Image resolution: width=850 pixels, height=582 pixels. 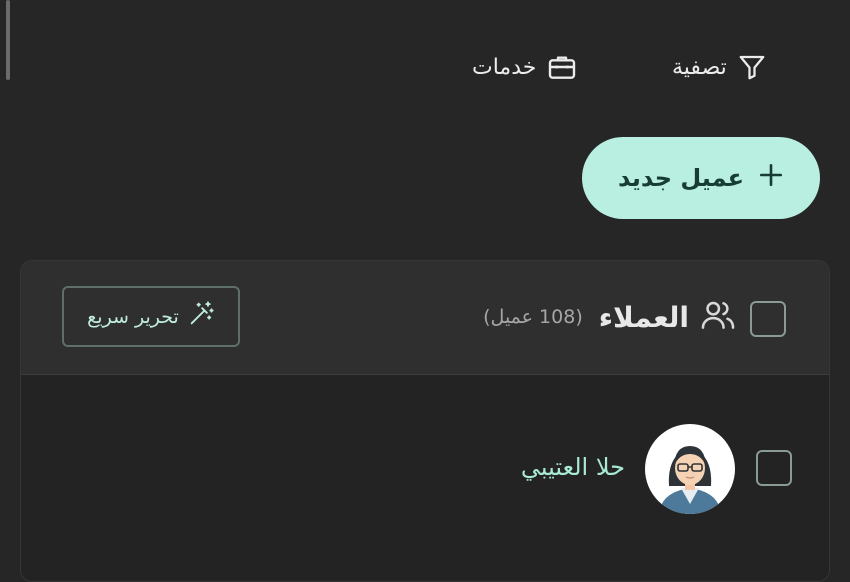 What do you see at coordinates (699, 67) in the screenshot?
I see `filter-label: تصفية` at bounding box center [699, 67].